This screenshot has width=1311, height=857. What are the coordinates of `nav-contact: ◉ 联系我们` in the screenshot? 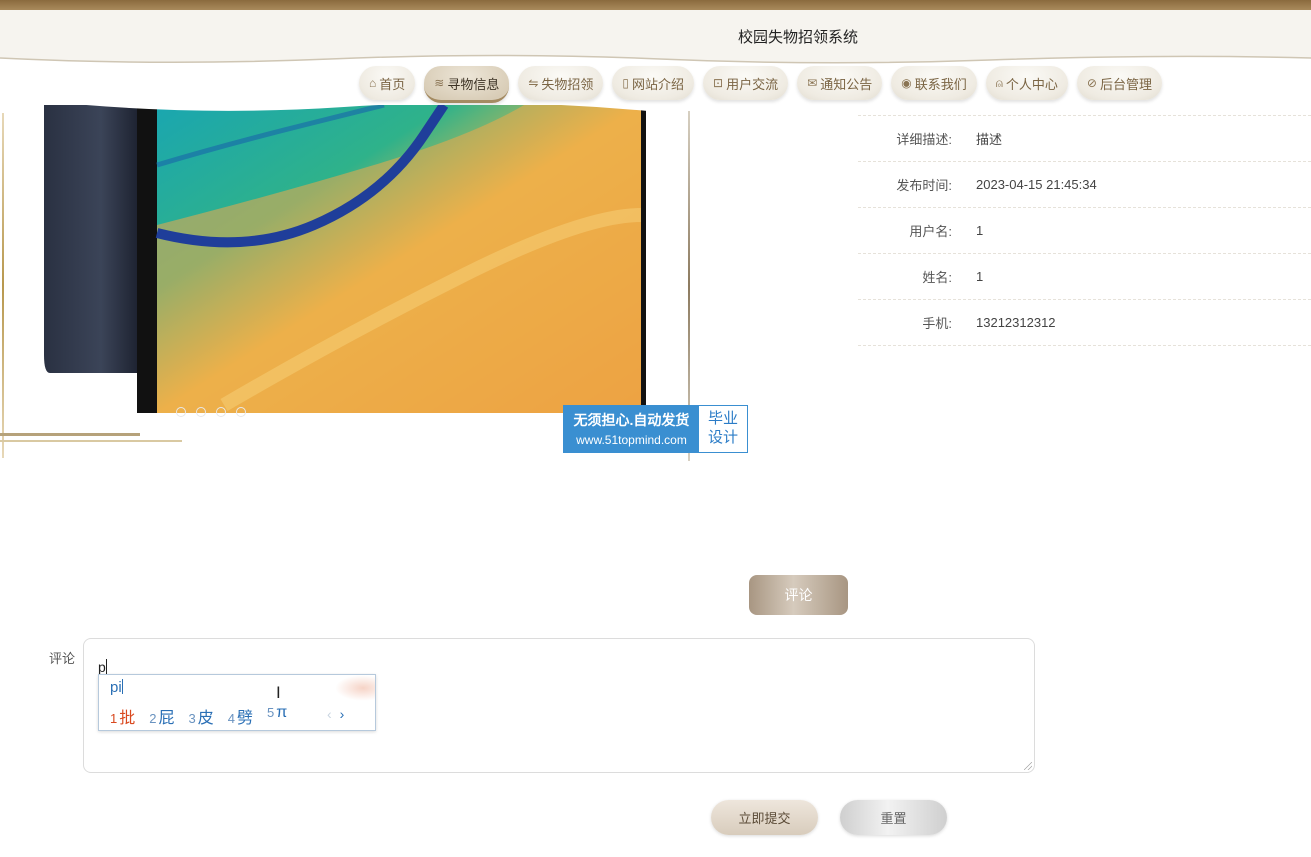 It's located at (934, 83).